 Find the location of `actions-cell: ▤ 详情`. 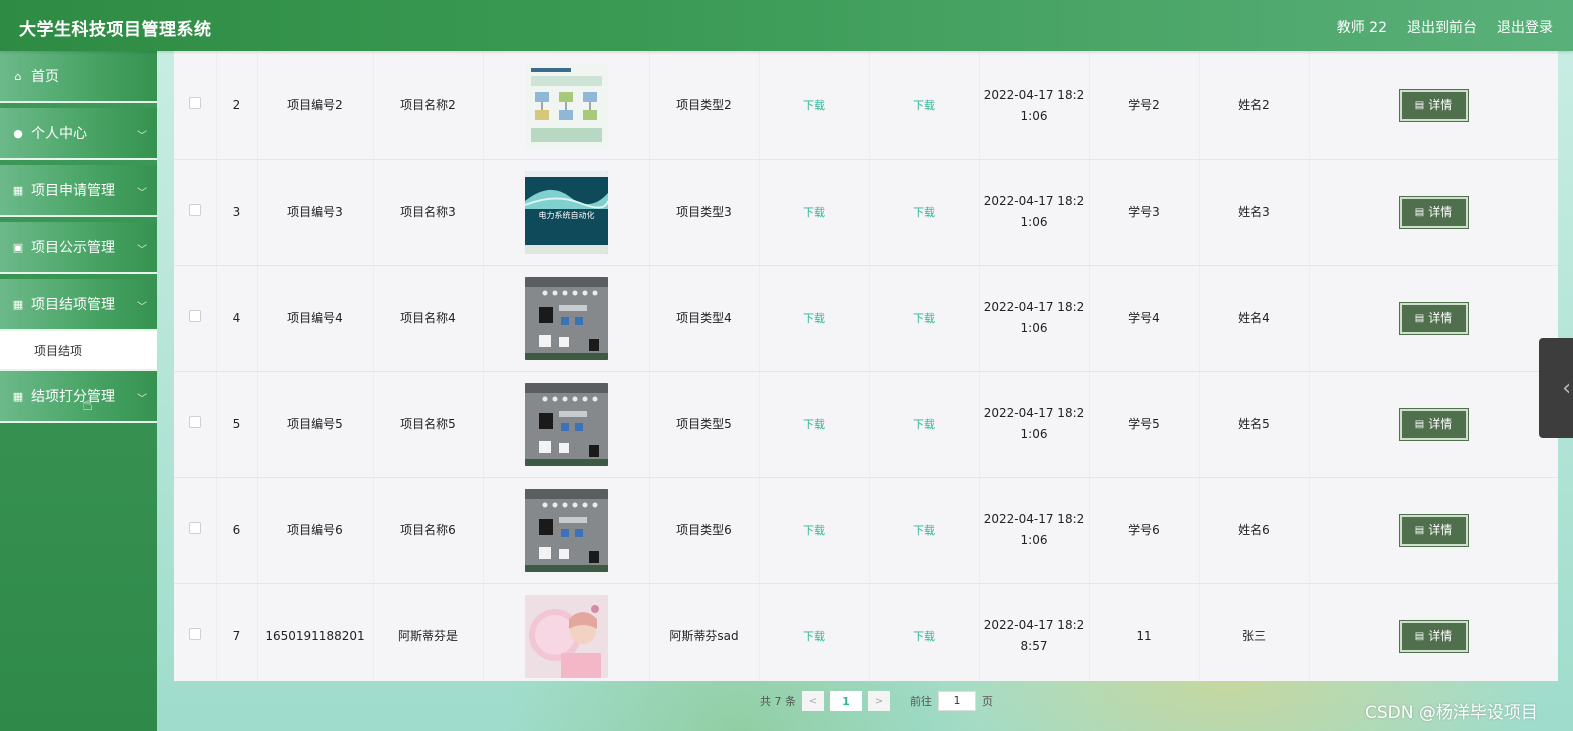

actions-cell: ▤ 详情 is located at coordinates (1433, 424).